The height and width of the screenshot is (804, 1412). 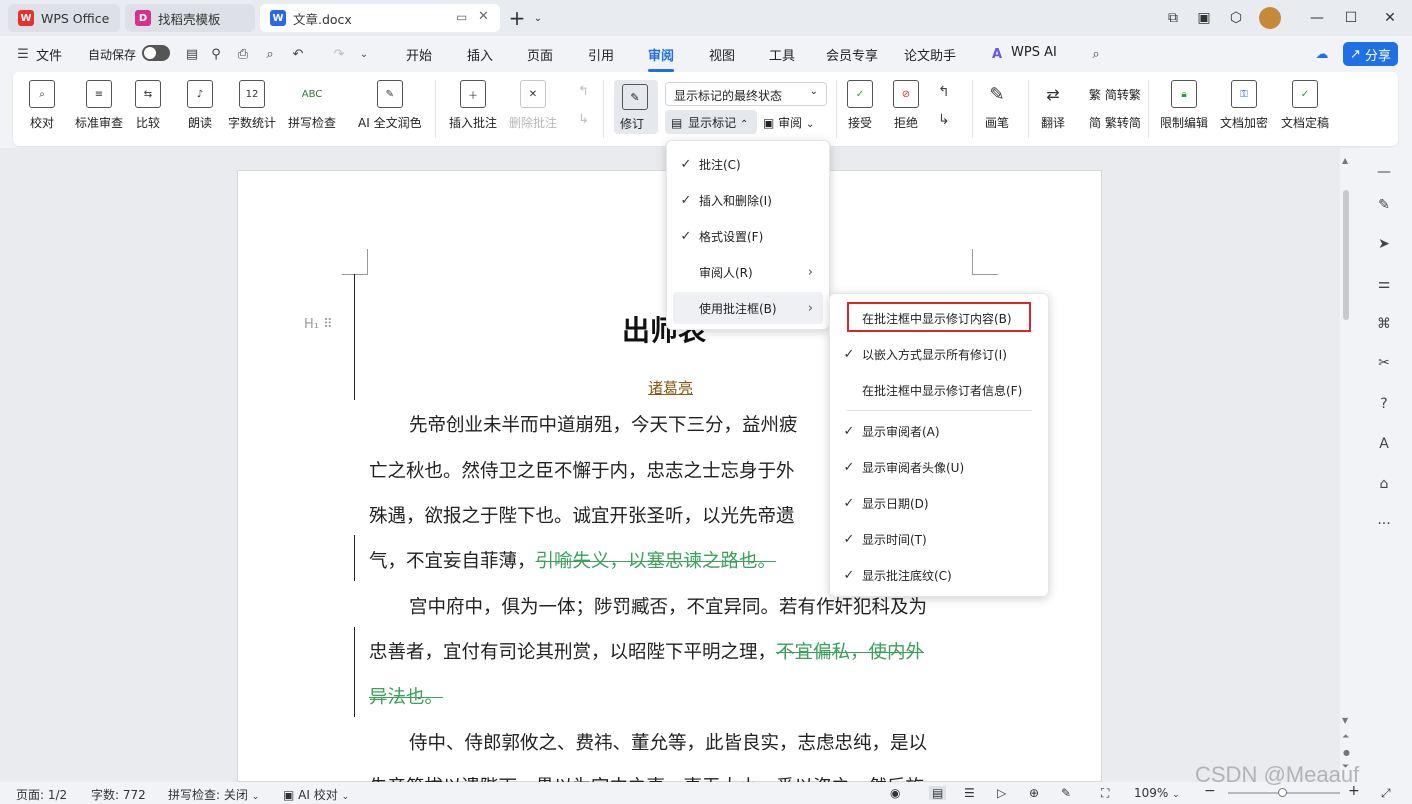 What do you see at coordinates (601, 54) in the screenshot?
I see `menu-reference: 引用` at bounding box center [601, 54].